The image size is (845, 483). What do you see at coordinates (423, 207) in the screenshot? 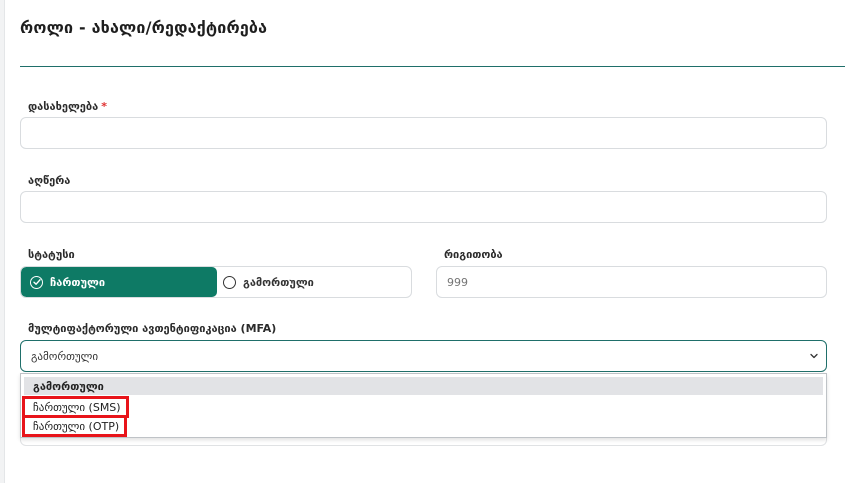
I see `description-input` at bounding box center [423, 207].